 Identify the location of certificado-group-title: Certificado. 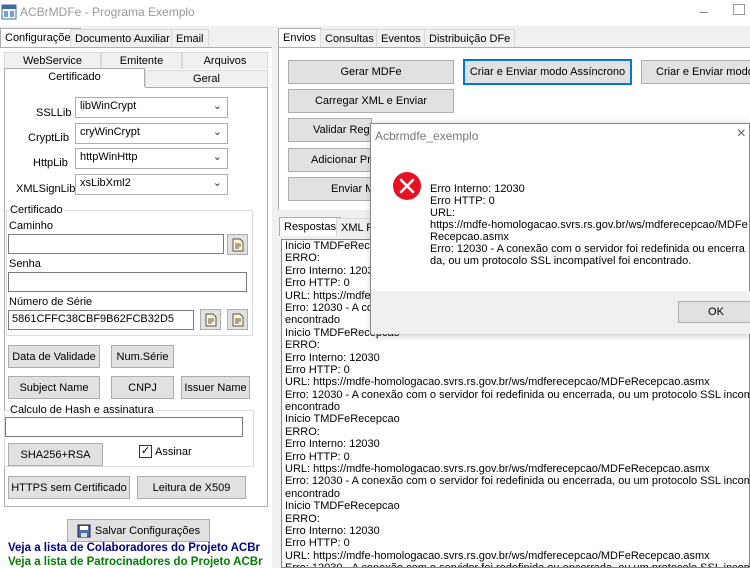
(36, 210).